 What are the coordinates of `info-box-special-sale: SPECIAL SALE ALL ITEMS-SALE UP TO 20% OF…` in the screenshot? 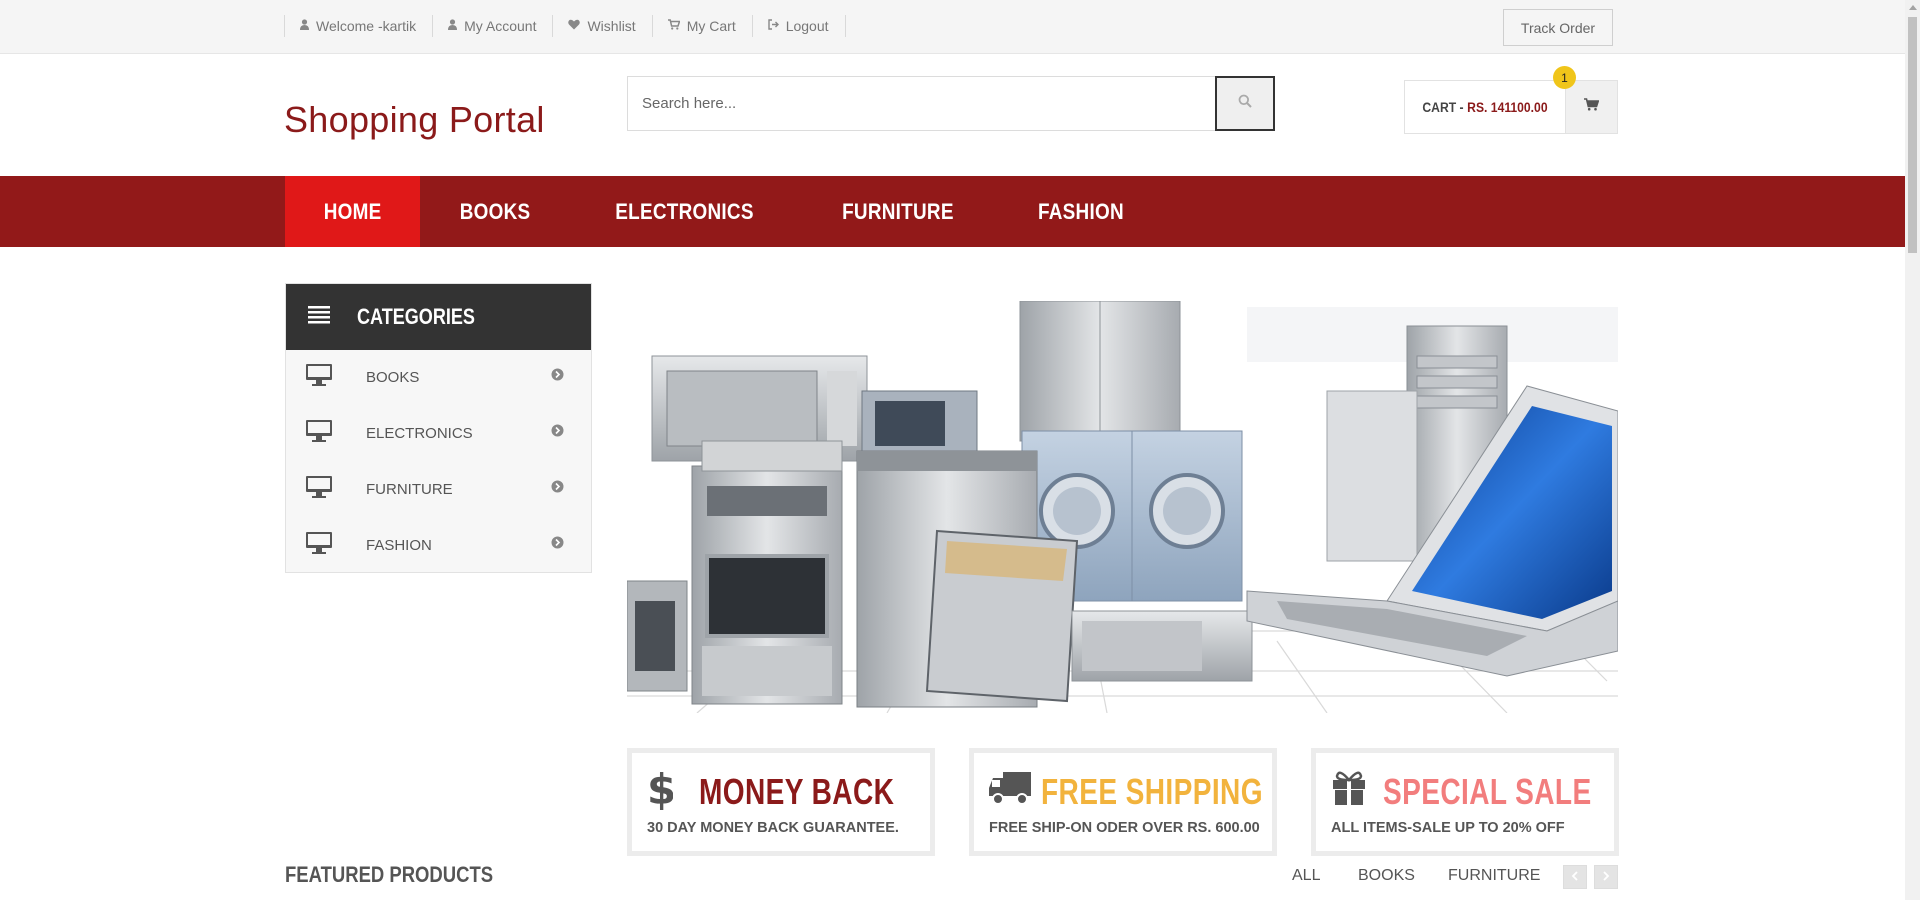 It's located at (1465, 802).